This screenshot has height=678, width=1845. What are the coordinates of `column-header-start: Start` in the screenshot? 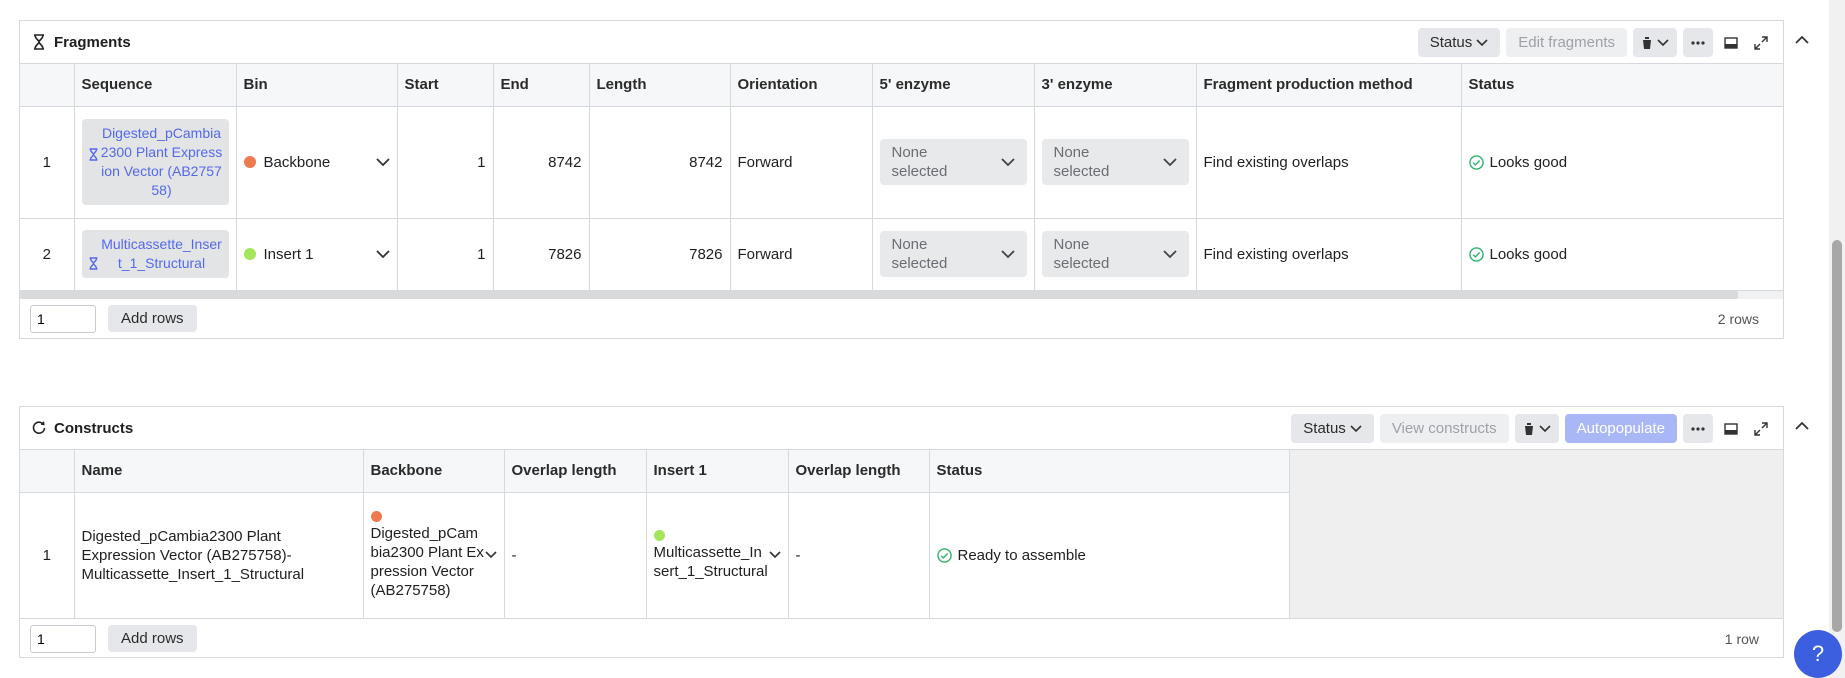 It's located at (445, 85).